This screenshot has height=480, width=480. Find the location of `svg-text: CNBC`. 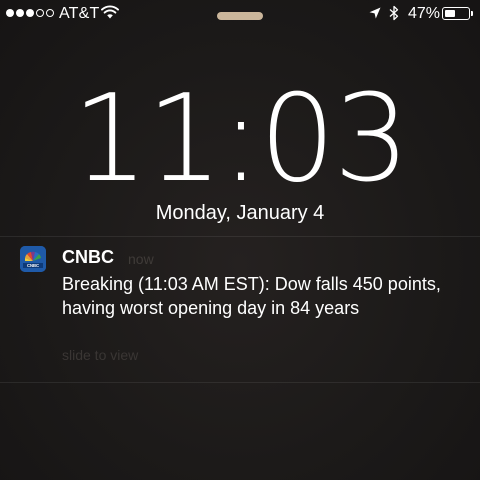

svg-text: CNBC is located at coordinates (33, 265).